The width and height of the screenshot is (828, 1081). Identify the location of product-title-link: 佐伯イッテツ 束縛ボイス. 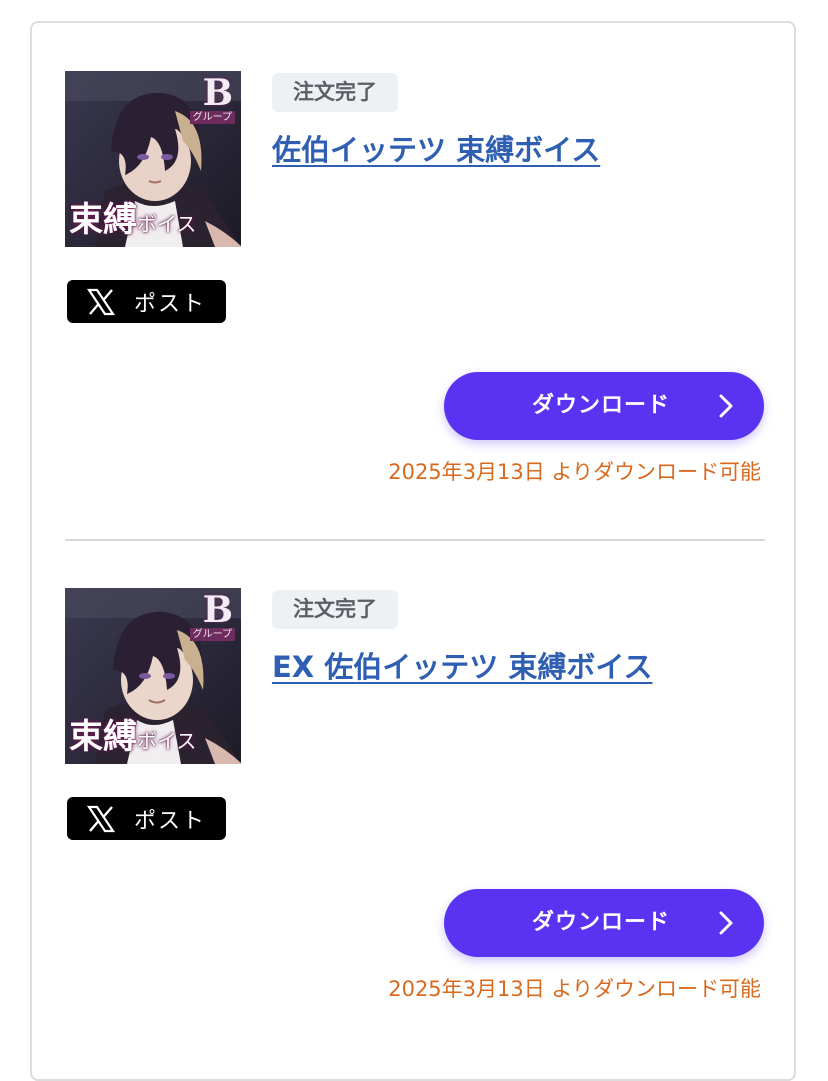
(436, 148).